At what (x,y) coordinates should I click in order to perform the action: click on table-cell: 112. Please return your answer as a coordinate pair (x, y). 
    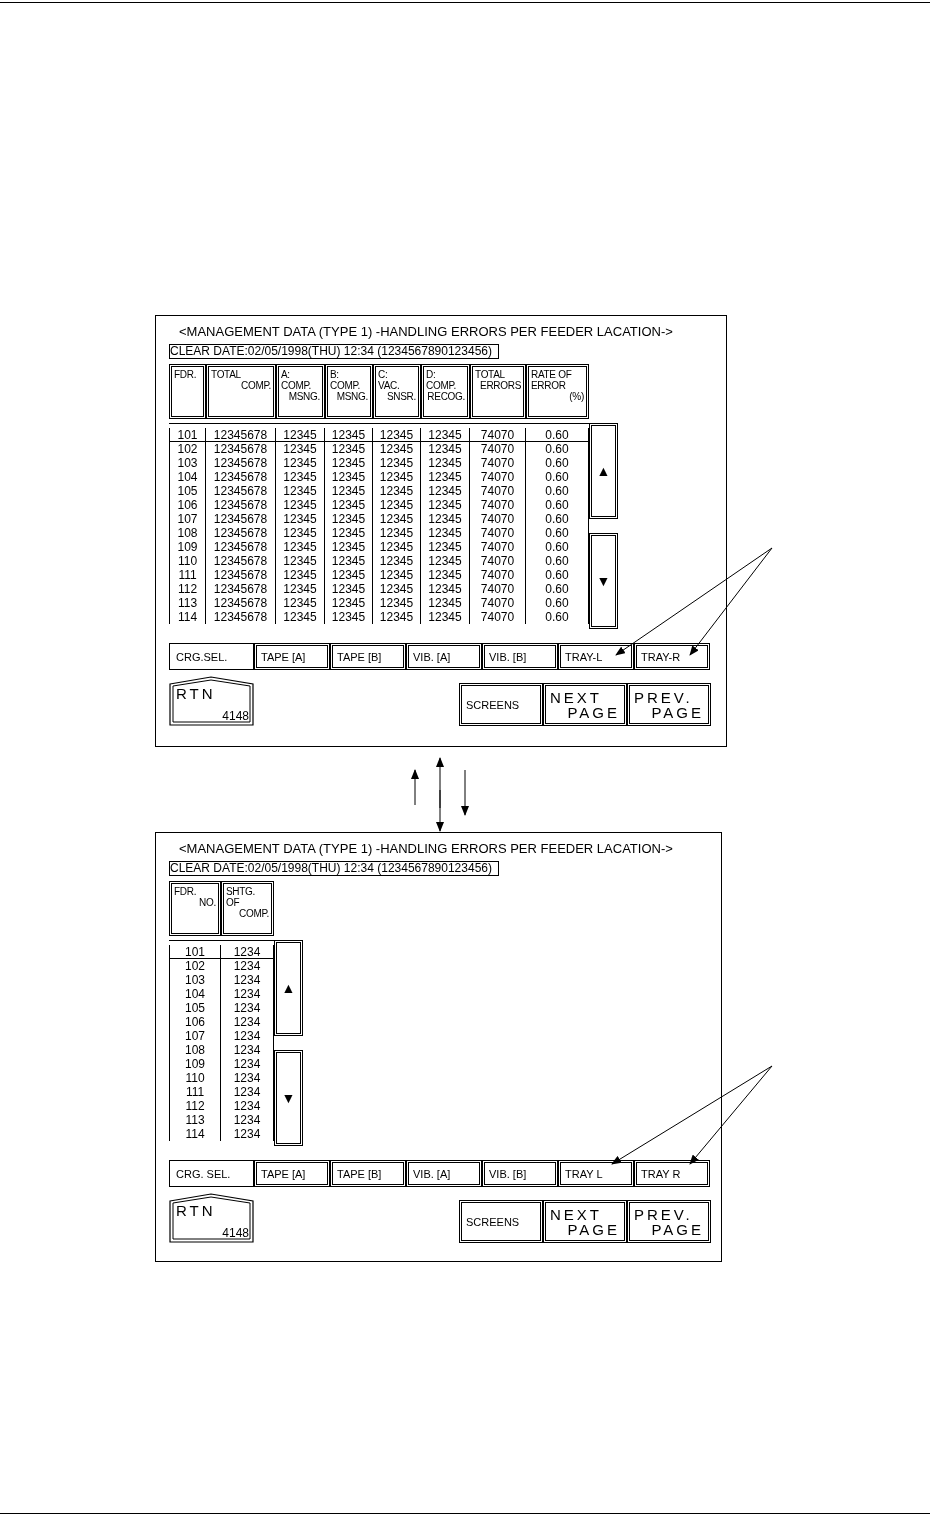
    Looking at the image, I should click on (195, 1106).